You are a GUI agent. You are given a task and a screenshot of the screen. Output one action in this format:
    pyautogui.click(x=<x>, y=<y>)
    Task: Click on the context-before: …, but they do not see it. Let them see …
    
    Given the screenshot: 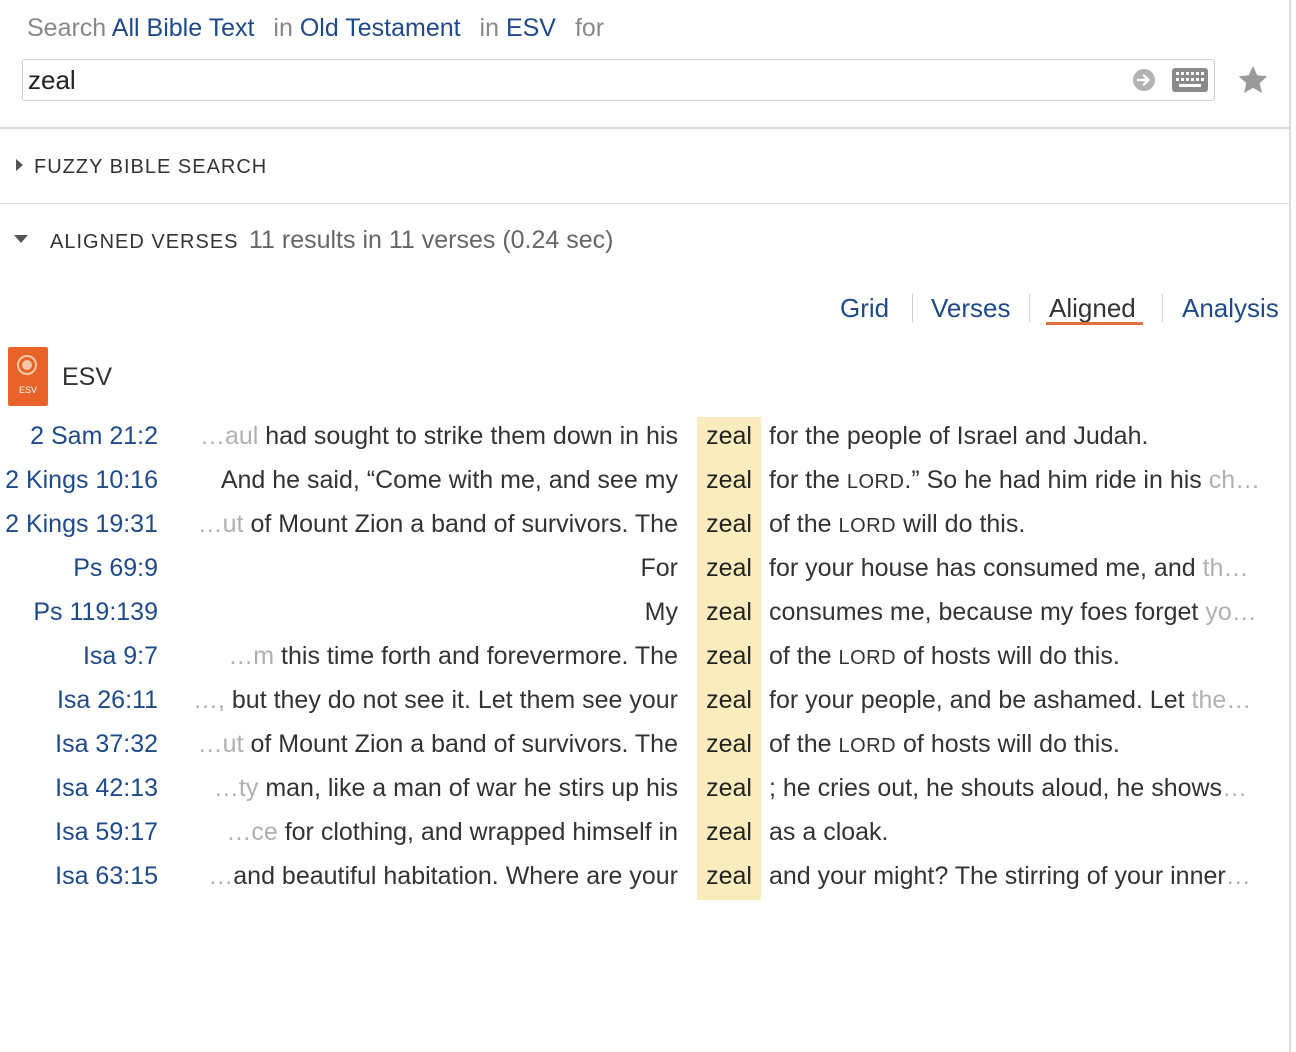 What is the action you would take?
    pyautogui.click(x=435, y=700)
    